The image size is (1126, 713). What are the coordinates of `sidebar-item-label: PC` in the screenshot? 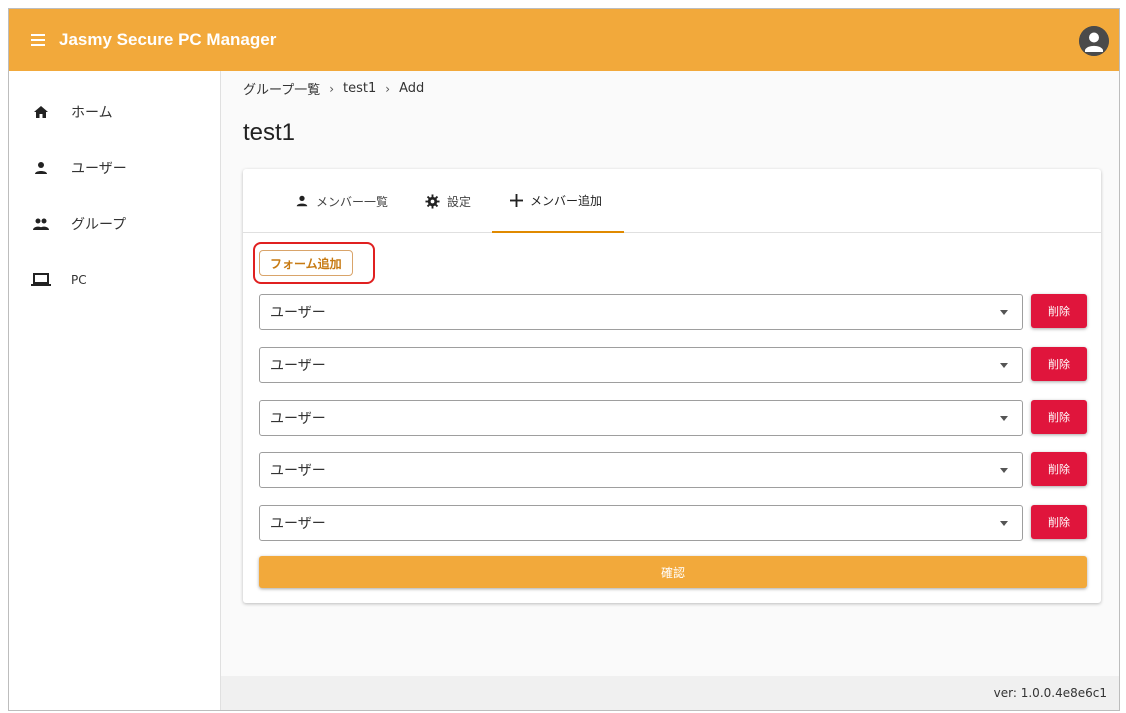 It's located at (79, 280).